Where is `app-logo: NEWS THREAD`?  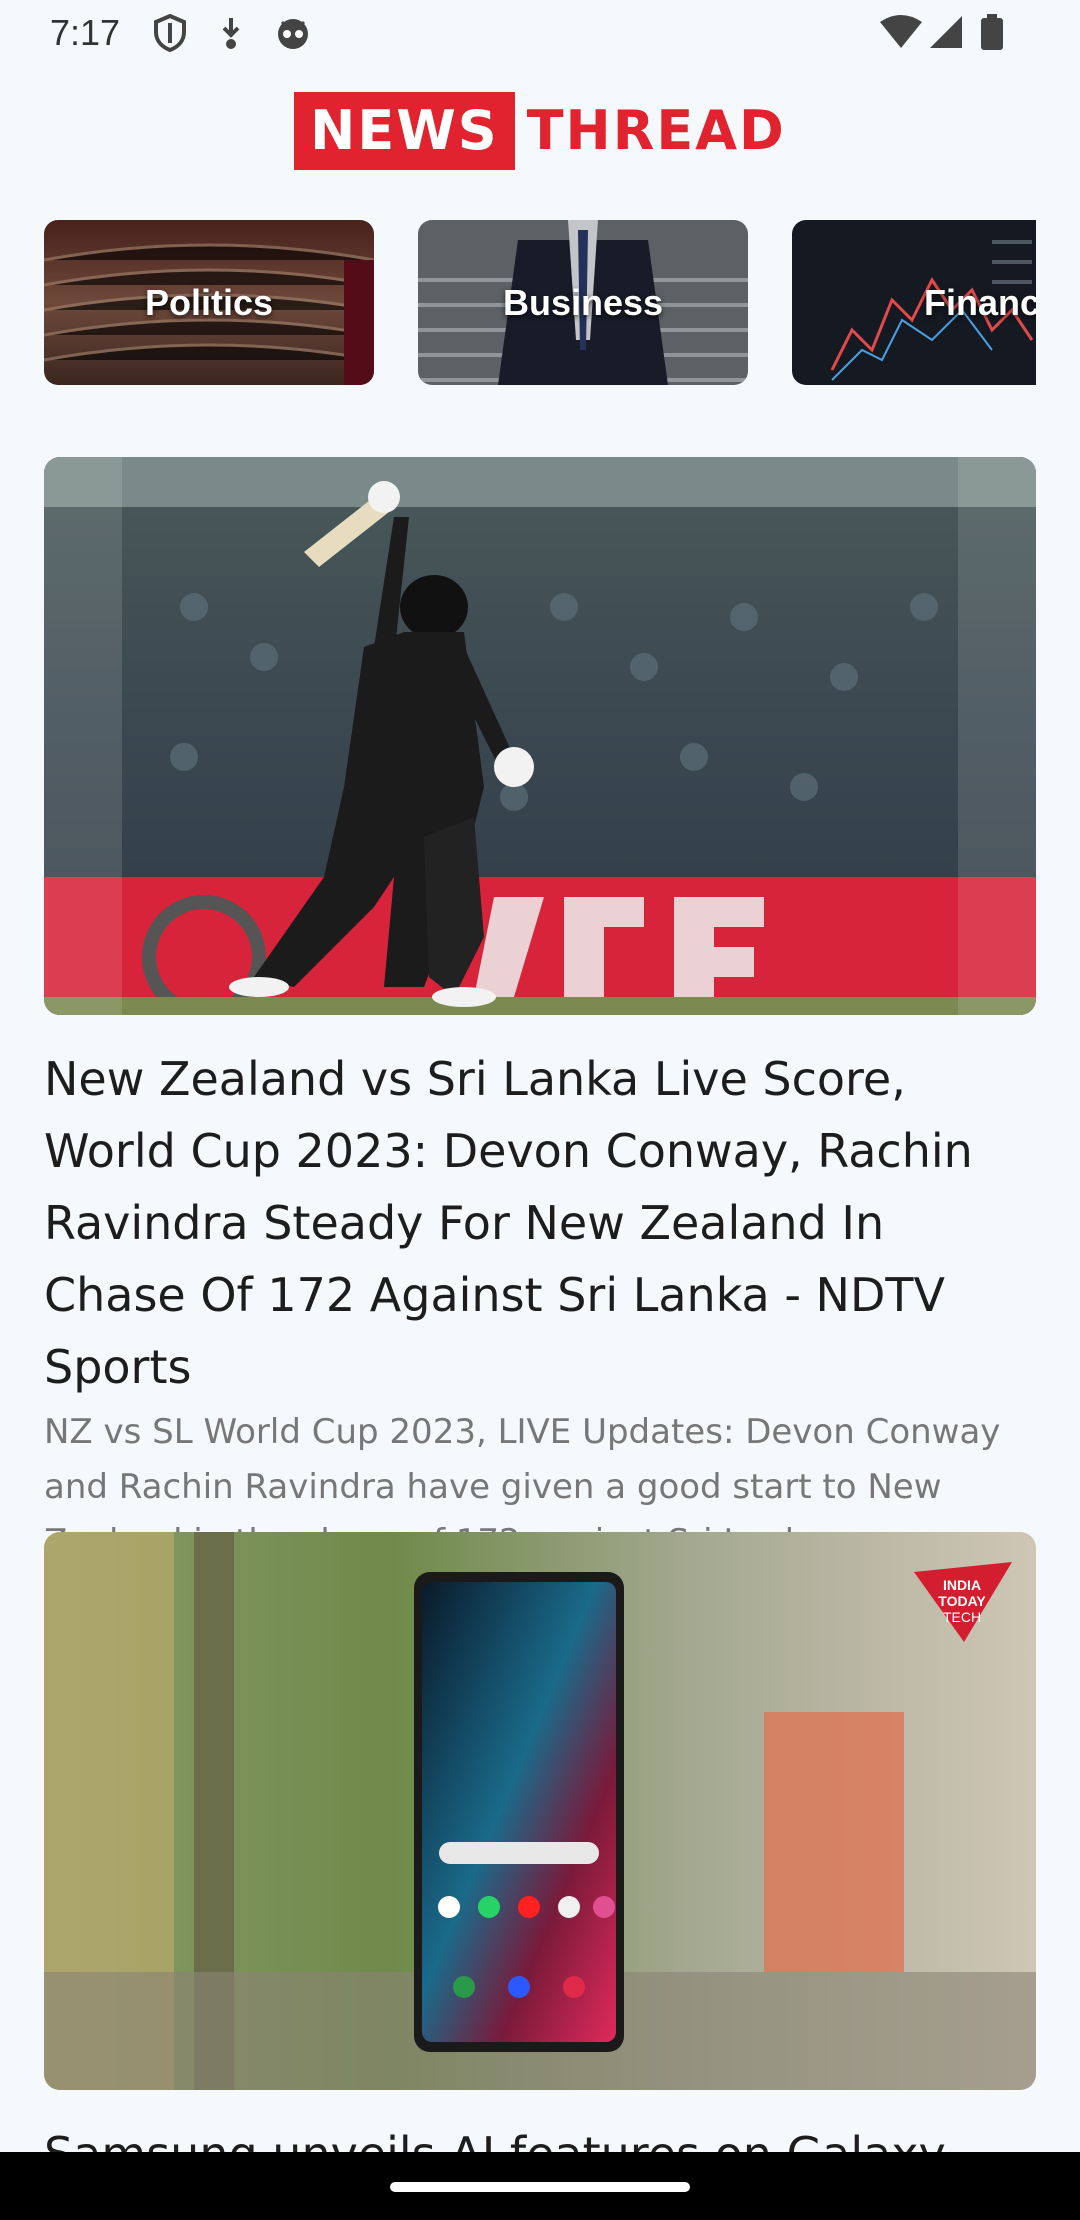 app-logo: NEWS THREAD is located at coordinates (540, 131).